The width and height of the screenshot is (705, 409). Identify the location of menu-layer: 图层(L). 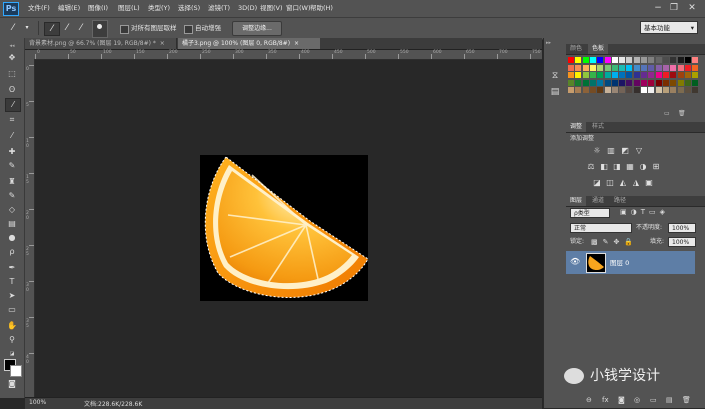
(129, 8).